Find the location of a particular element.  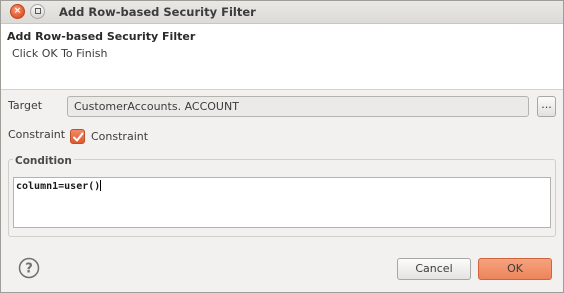

condition-text: column1=user() is located at coordinates (58, 186).